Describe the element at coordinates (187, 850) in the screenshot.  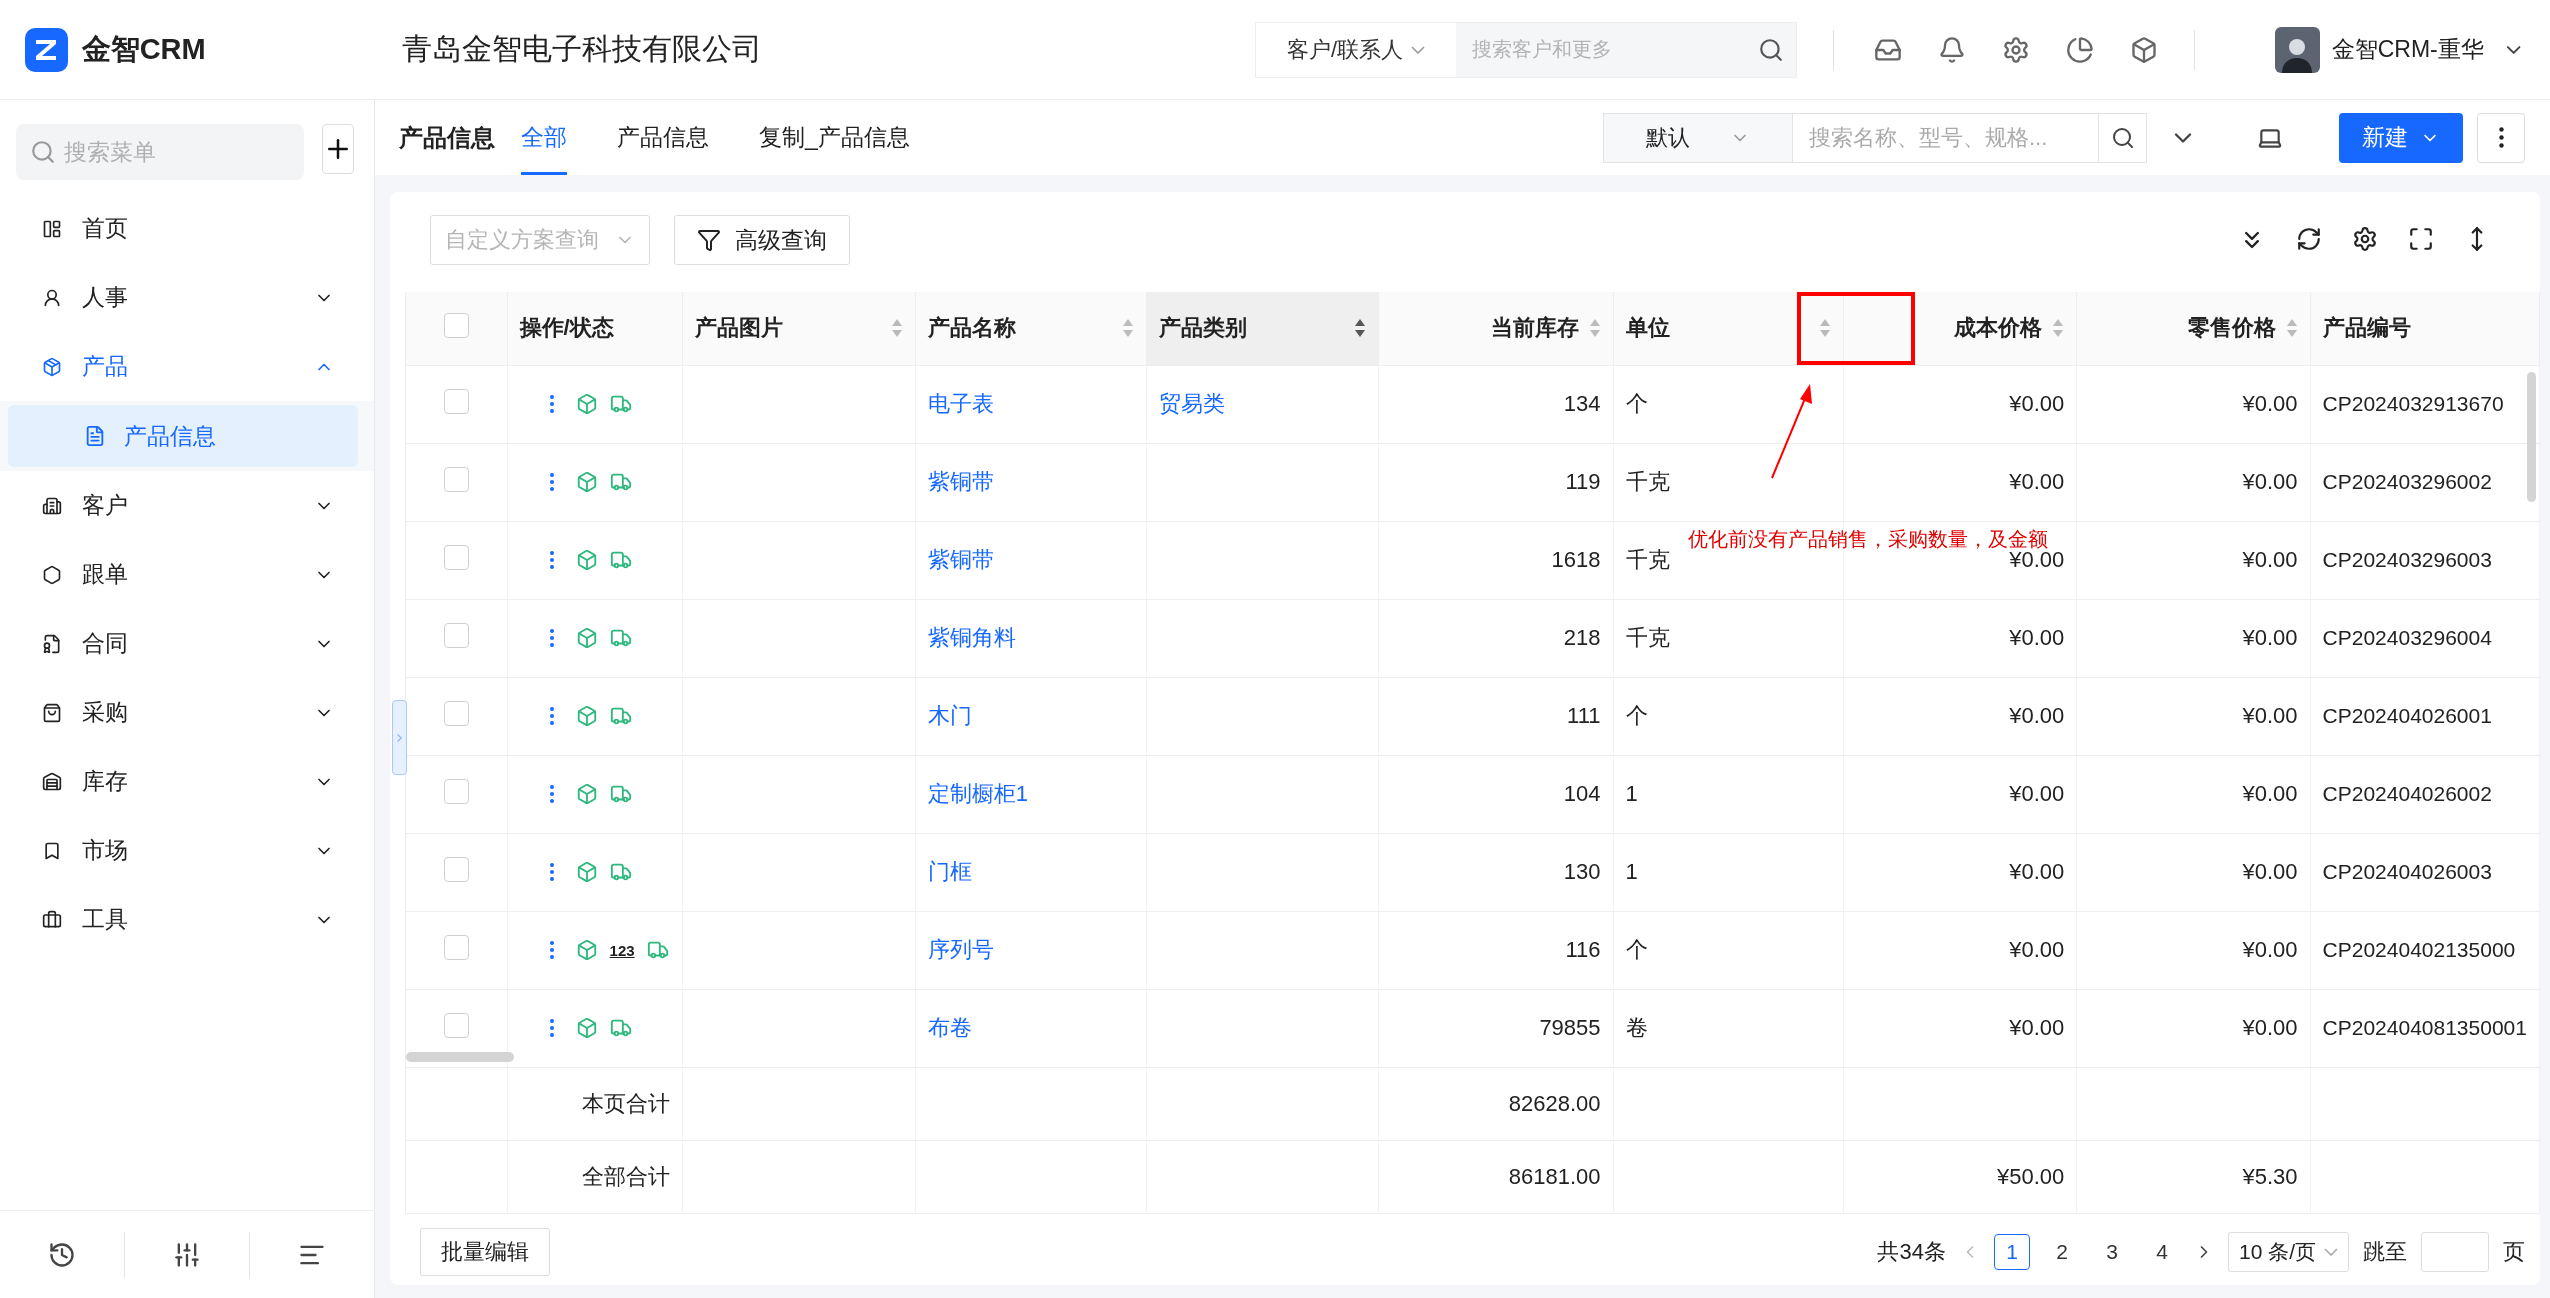
I see `menu-item: 市场` at that location.